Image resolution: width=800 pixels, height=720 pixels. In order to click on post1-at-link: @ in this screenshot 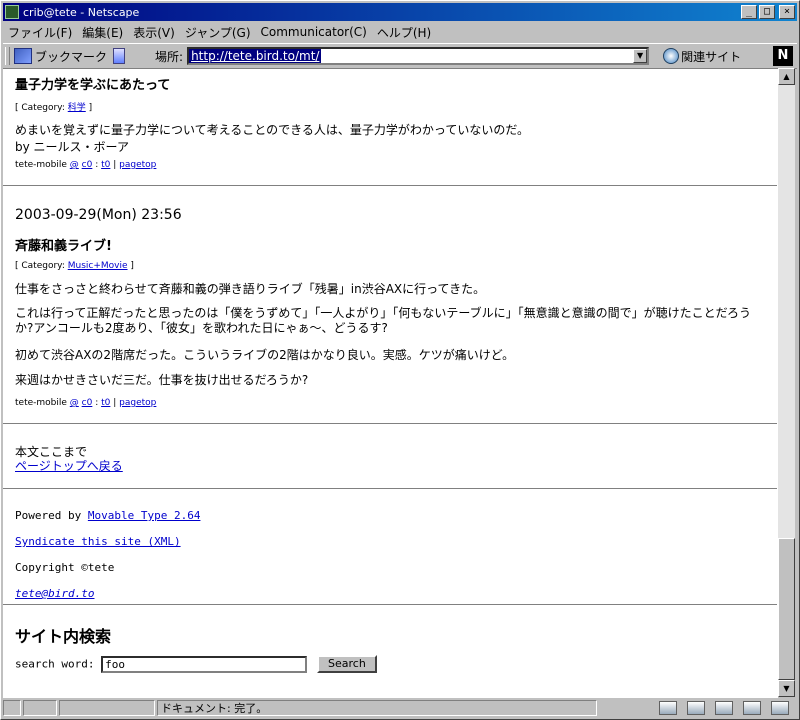, I will do `click(74, 165)`.